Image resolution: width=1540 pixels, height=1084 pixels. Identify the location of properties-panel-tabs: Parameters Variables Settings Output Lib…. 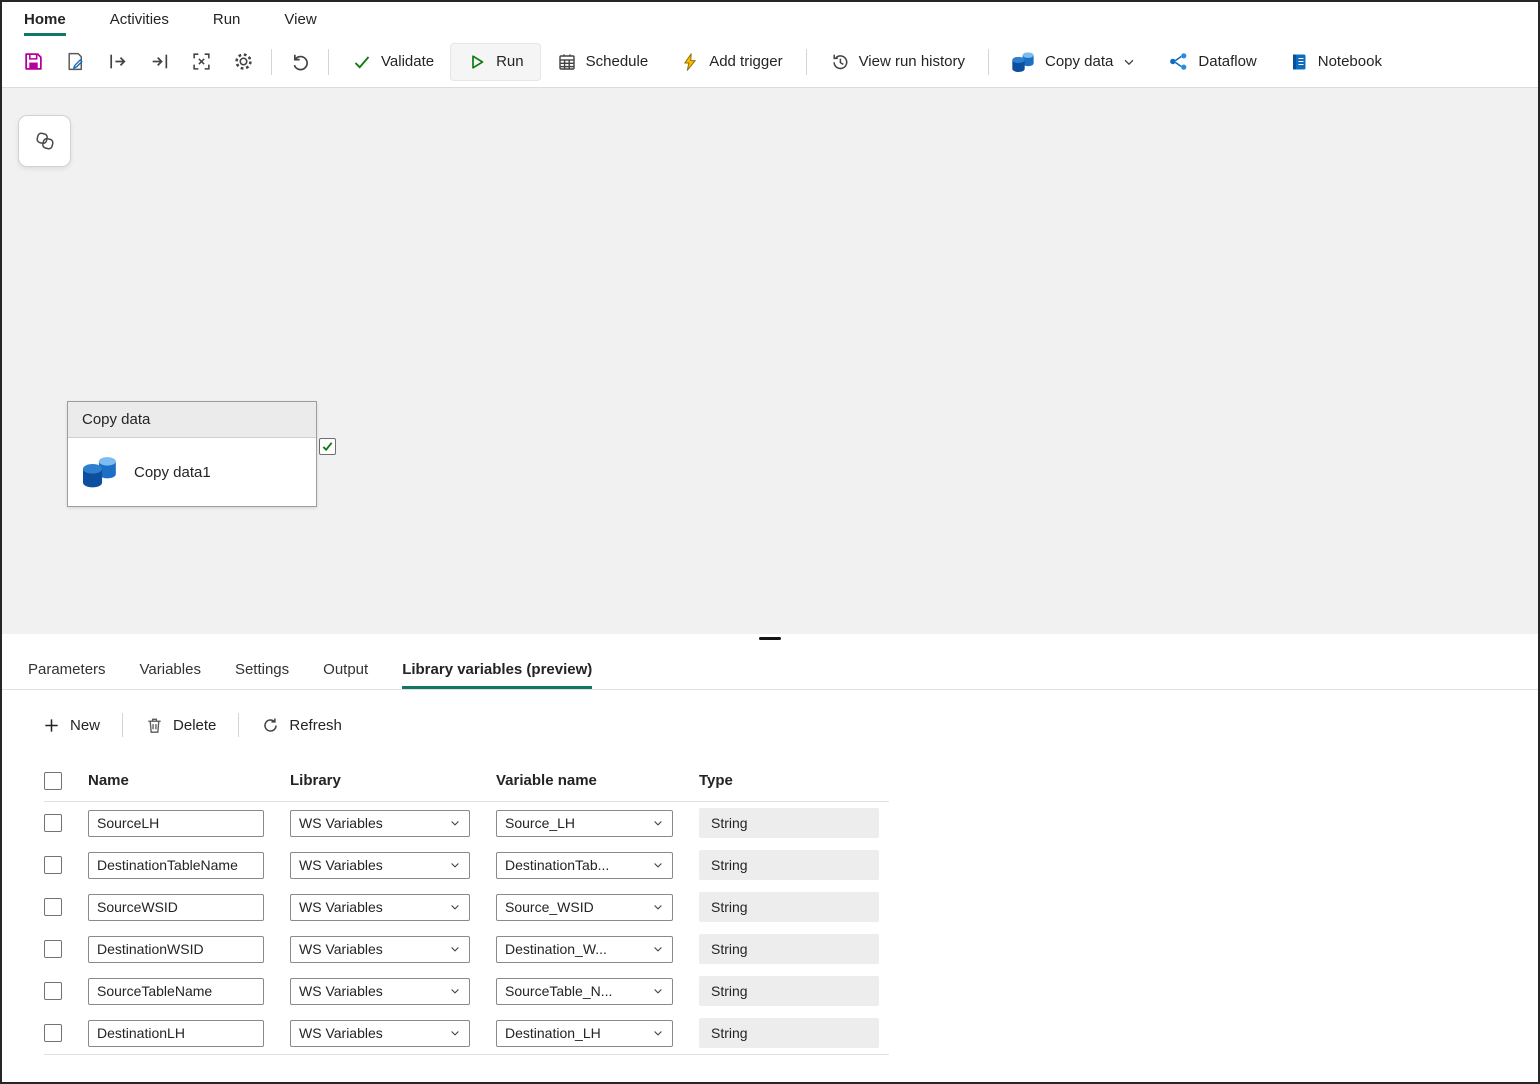
(770, 670).